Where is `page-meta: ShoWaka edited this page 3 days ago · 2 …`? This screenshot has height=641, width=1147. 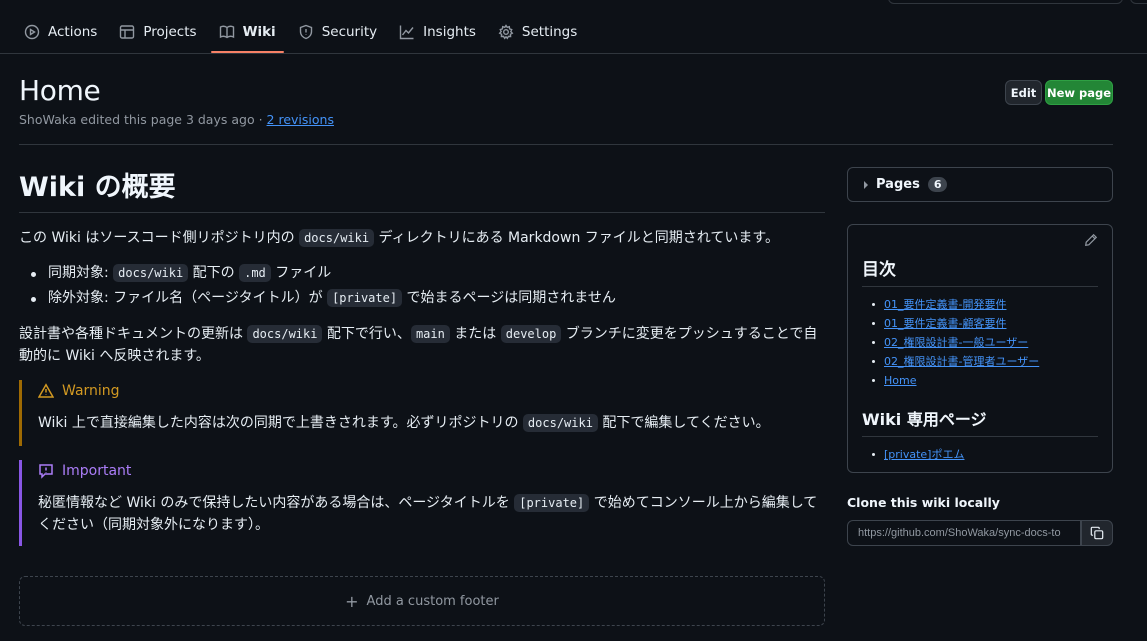
page-meta: ShoWaka edited this page 3 days ago · 2 … is located at coordinates (176, 119).